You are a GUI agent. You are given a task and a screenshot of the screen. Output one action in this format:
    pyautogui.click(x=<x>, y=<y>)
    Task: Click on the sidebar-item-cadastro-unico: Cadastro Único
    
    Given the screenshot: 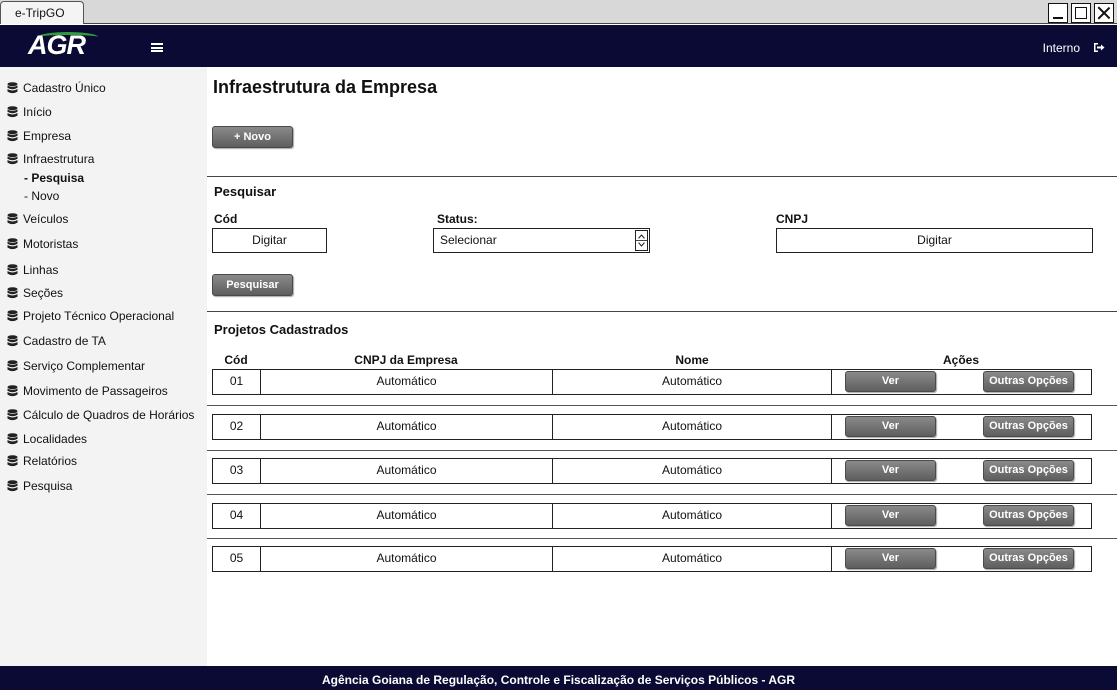 What is the action you would take?
    pyautogui.click(x=56, y=88)
    